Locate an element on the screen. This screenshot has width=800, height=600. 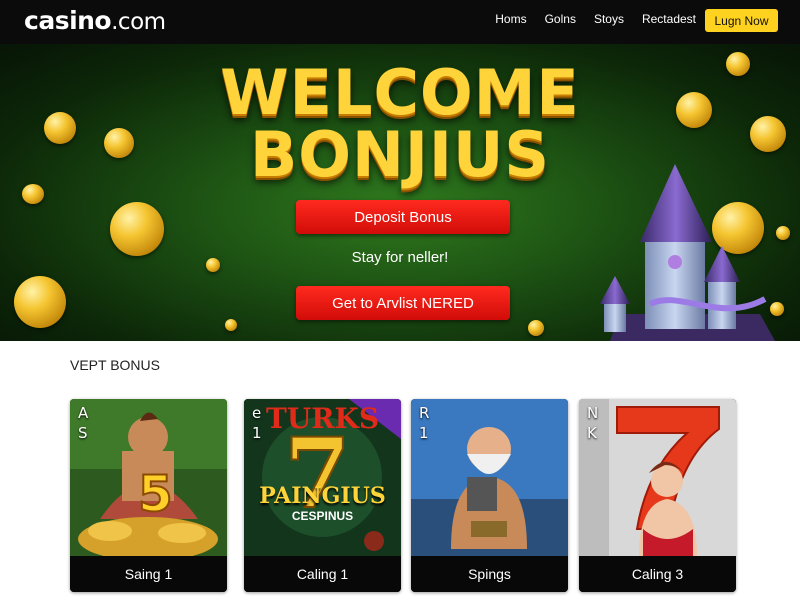
site-logo: casino.com is located at coordinates (95, 20).